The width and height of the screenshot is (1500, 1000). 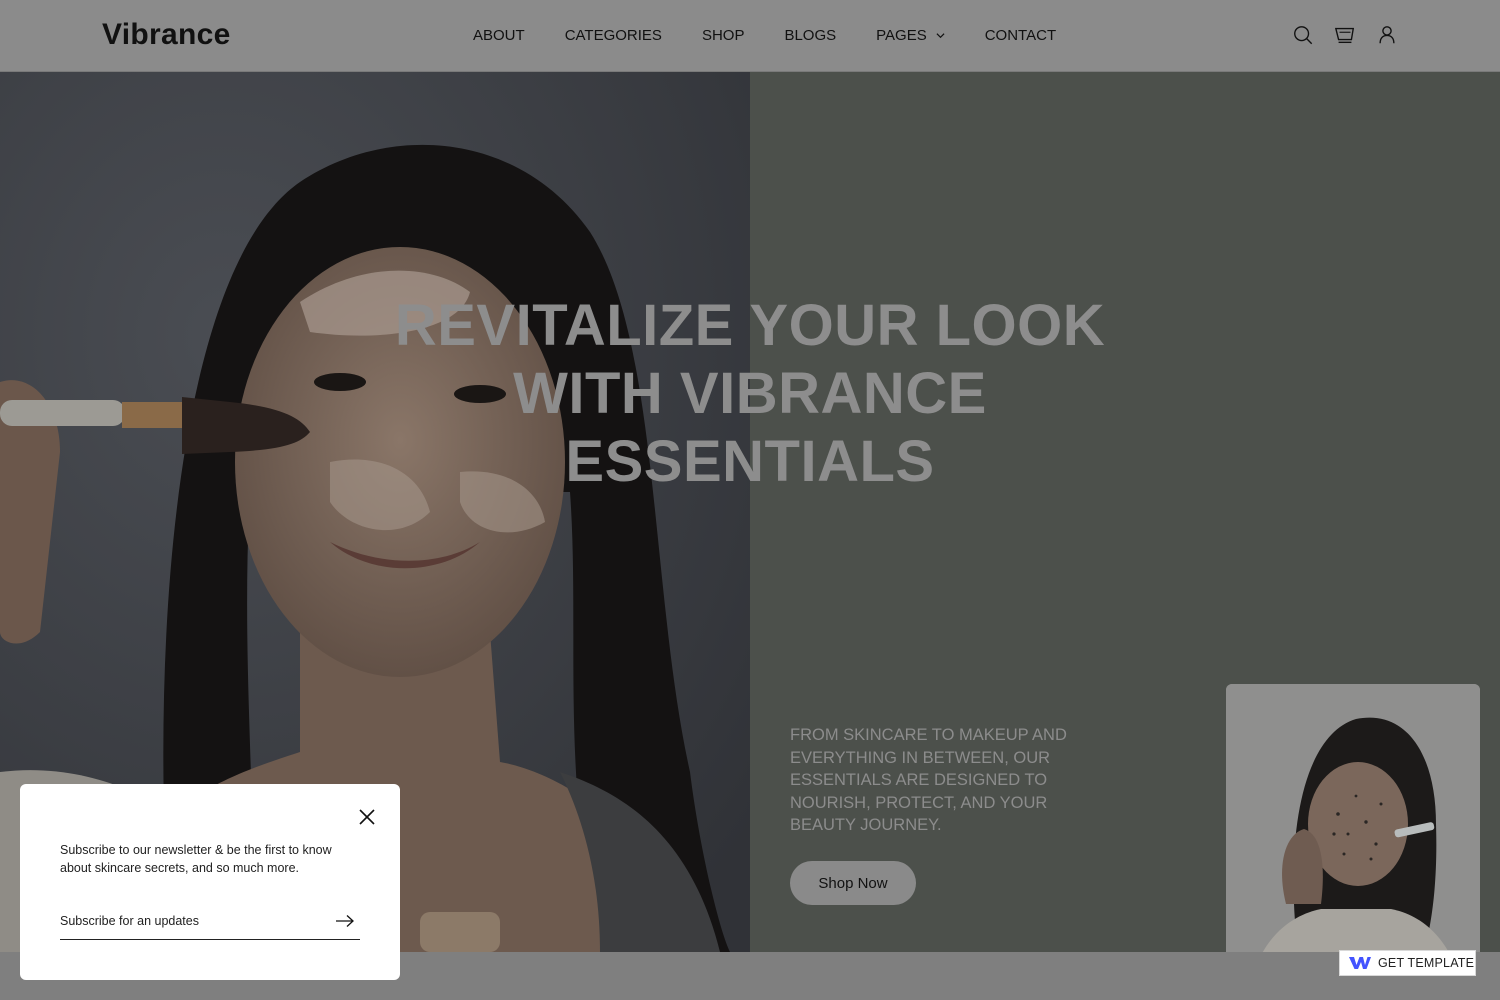 I want to click on search-icon, so click(x=1303, y=35).